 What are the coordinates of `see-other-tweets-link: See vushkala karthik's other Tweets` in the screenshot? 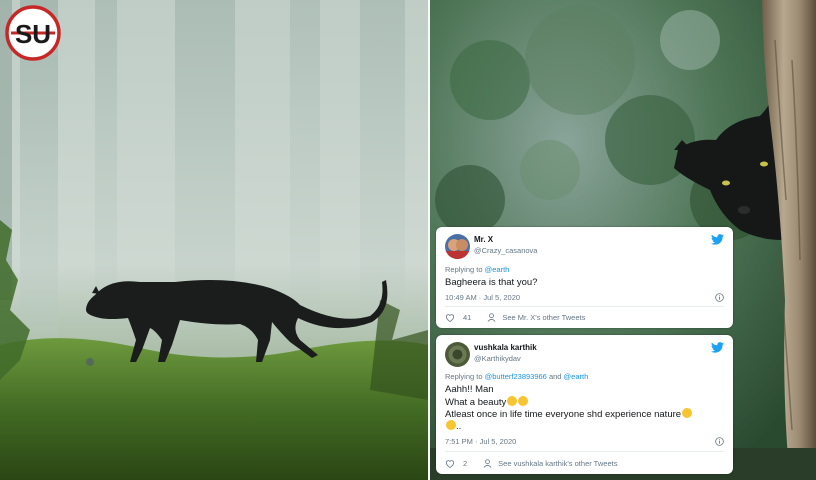 It's located at (557, 463).